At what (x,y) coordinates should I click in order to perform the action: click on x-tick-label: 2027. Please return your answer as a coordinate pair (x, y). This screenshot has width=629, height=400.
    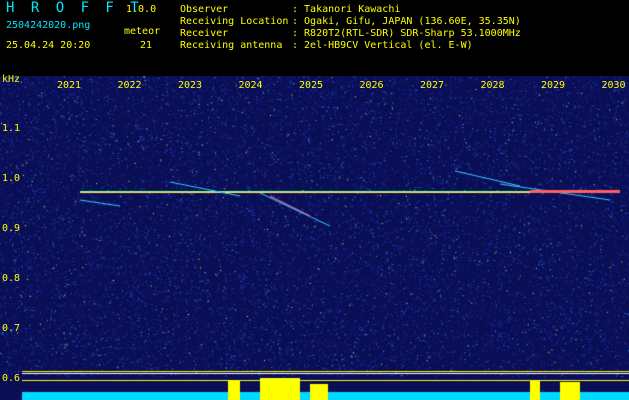
    Looking at the image, I should click on (432, 85).